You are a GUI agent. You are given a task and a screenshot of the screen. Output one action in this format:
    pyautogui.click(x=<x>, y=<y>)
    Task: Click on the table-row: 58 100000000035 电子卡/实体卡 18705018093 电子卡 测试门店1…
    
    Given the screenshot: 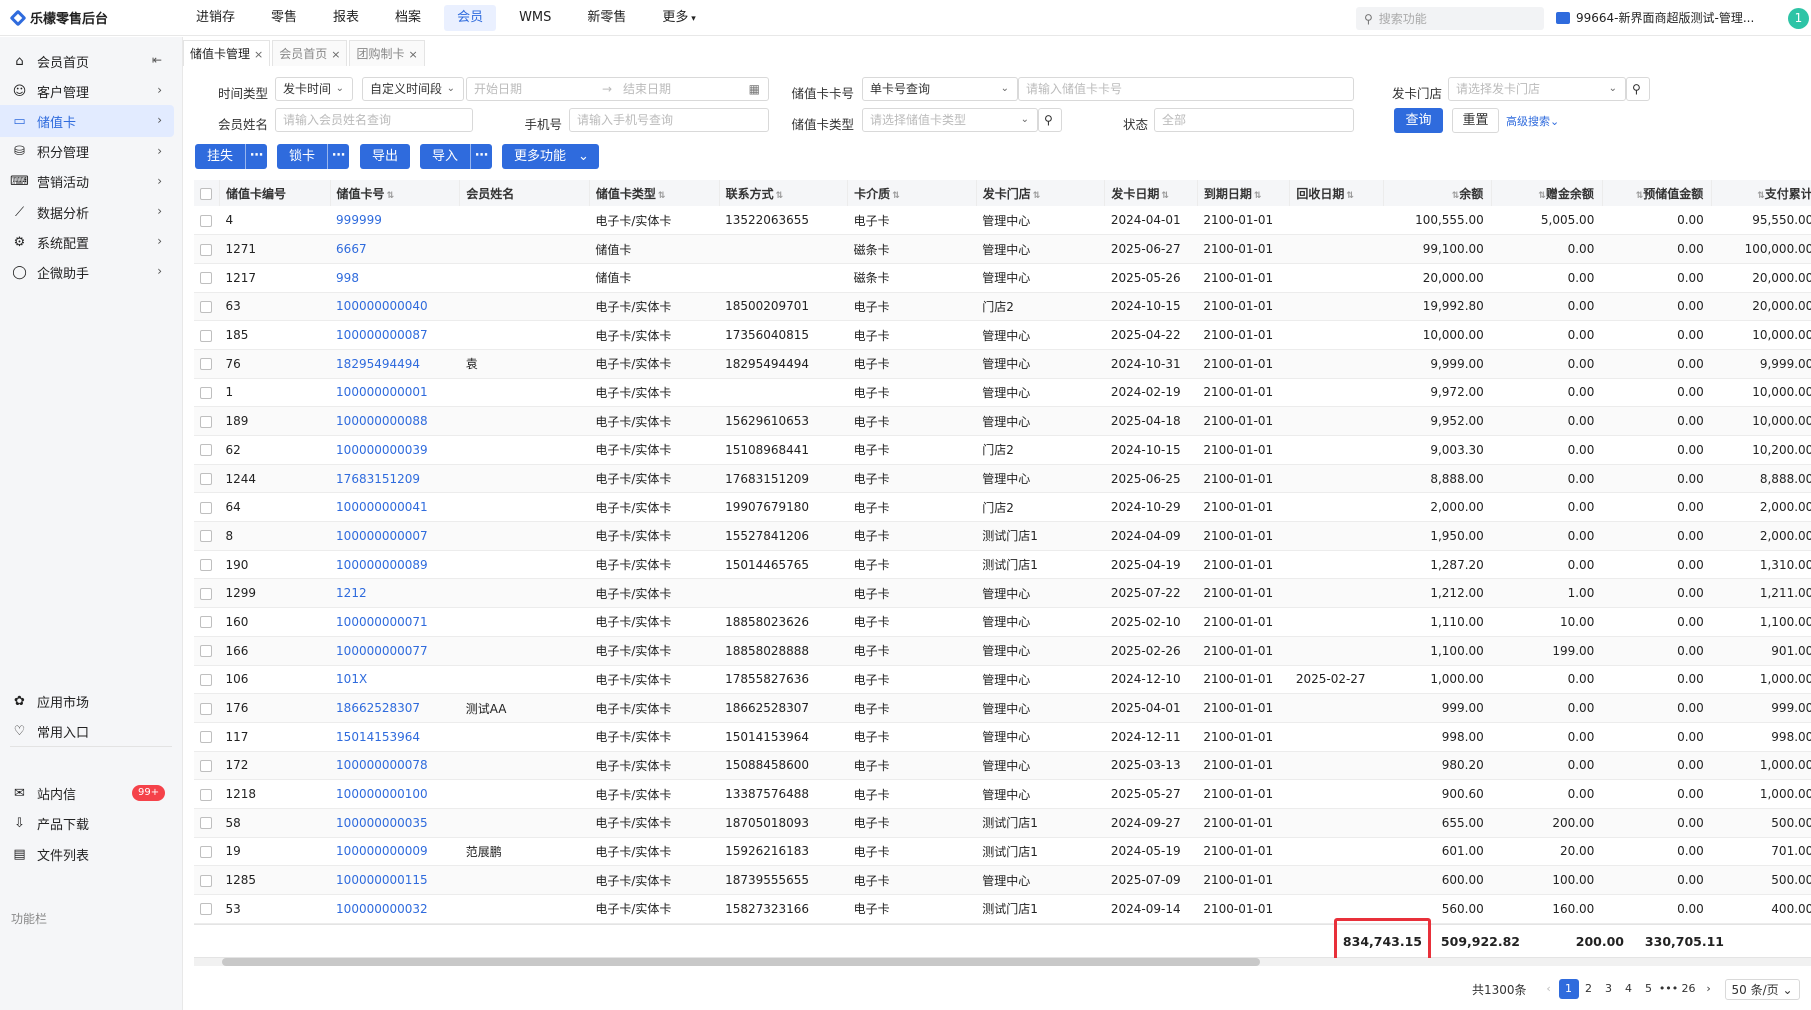 What is the action you would take?
    pyautogui.click(x=1002, y=823)
    